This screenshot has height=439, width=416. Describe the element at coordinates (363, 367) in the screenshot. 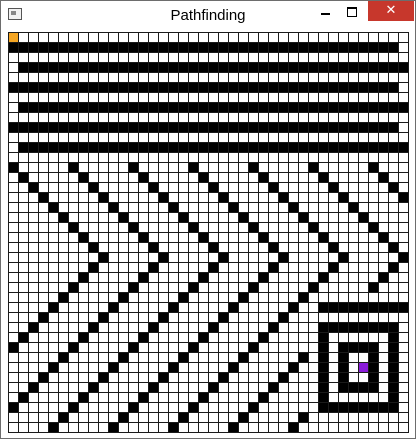

I see `goal-cell` at that location.